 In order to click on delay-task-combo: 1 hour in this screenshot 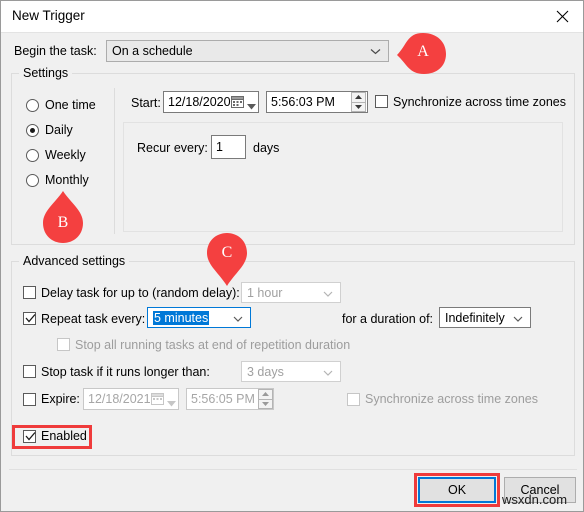, I will do `click(291, 292)`.